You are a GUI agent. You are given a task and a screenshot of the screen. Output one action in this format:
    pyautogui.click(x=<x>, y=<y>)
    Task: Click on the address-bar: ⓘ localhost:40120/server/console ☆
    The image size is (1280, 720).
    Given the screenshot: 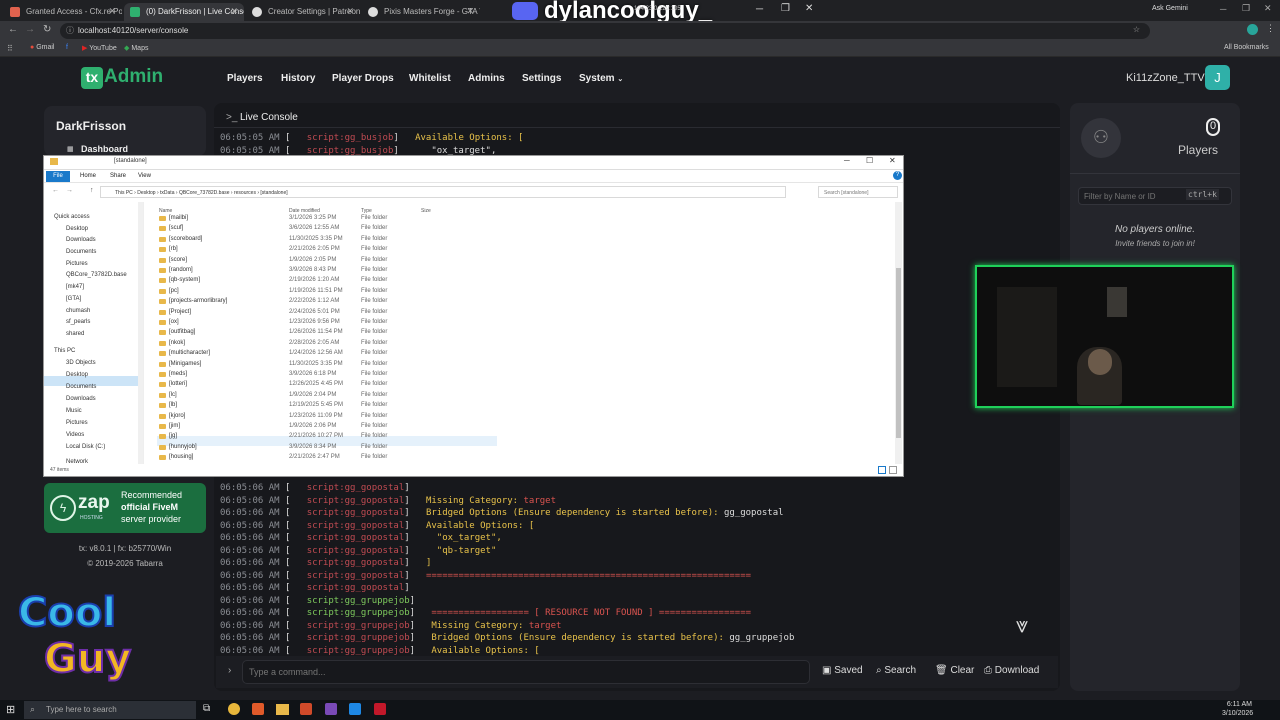 What is the action you would take?
    pyautogui.click(x=605, y=31)
    